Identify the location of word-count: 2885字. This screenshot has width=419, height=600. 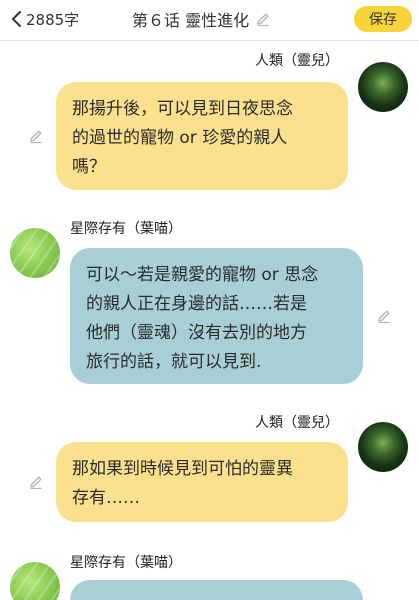
(53, 19).